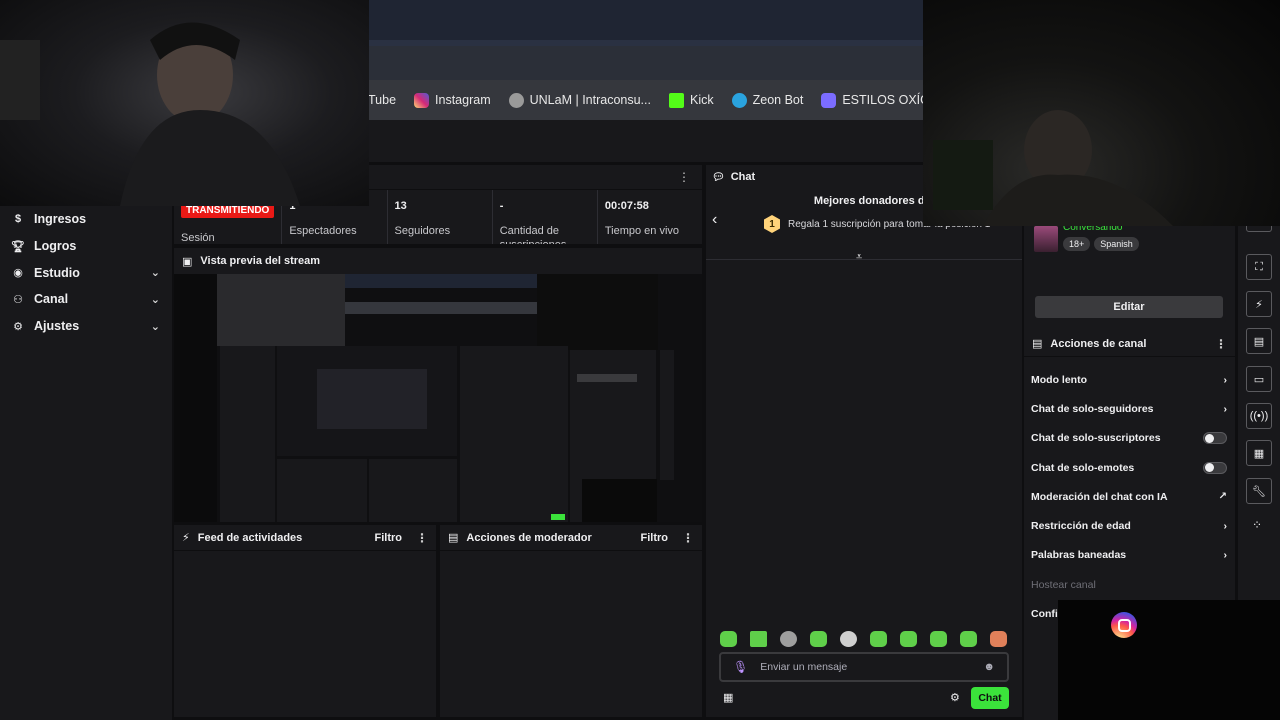  Describe the element at coordinates (187, 261) in the screenshot. I see `preview-icon: ▣` at that location.